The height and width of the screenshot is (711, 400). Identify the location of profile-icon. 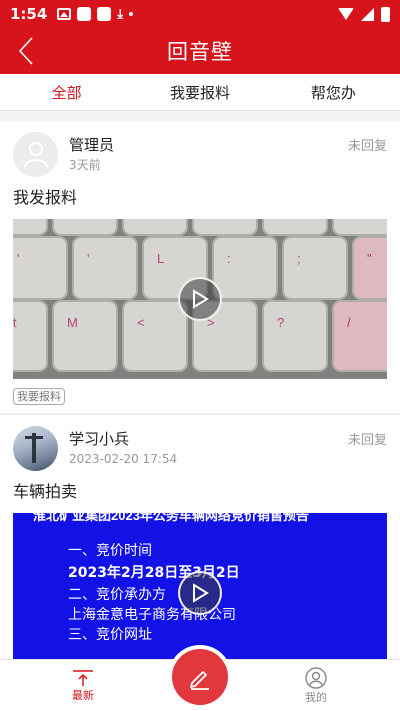
(316, 678).